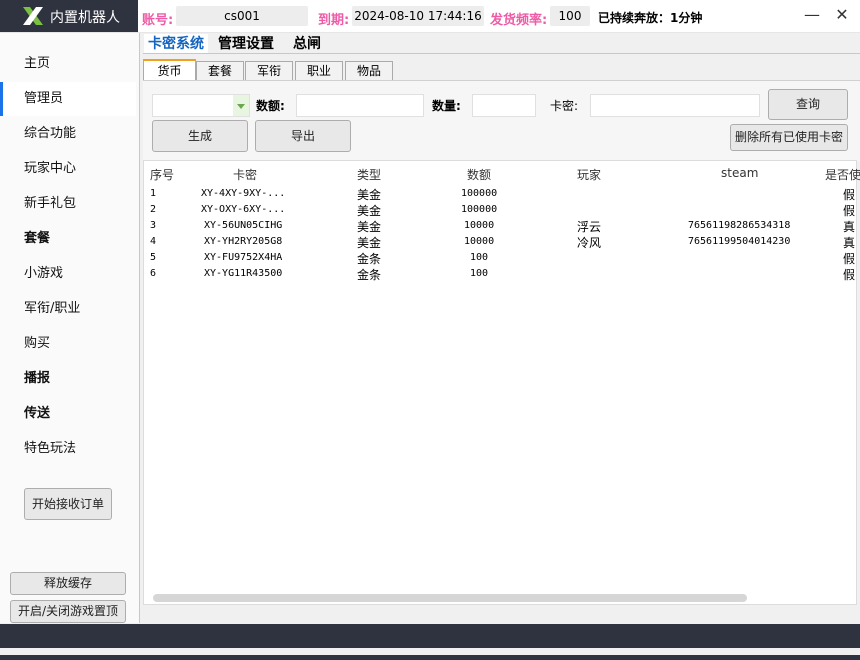 The image size is (860, 660). What do you see at coordinates (519, 20) in the screenshot?
I see `rate-label: 发货频率:` at bounding box center [519, 20].